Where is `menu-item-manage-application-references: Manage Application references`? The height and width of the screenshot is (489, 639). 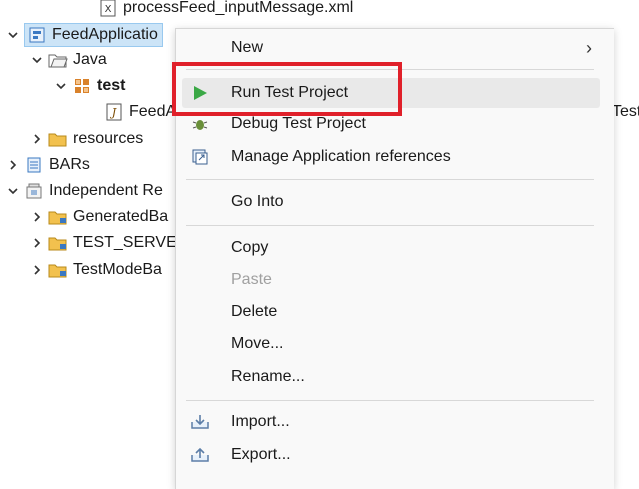
menu-item-manage-application-references: Manage Application references is located at coordinates (395, 157).